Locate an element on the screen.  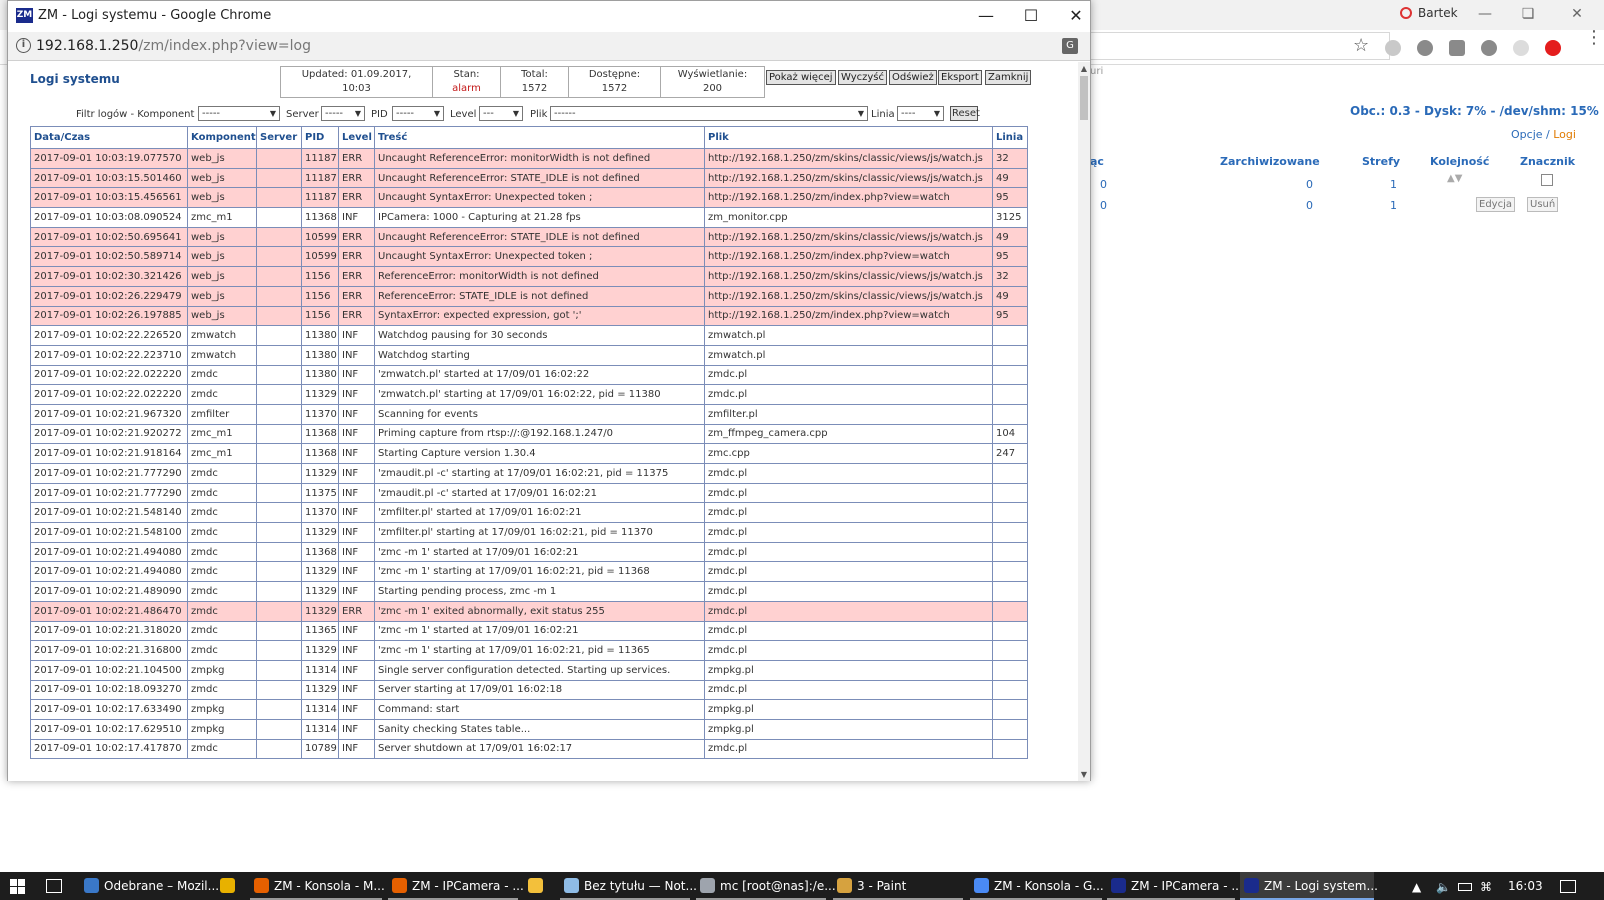
component-cell: zmfilter is located at coordinates (222, 414).